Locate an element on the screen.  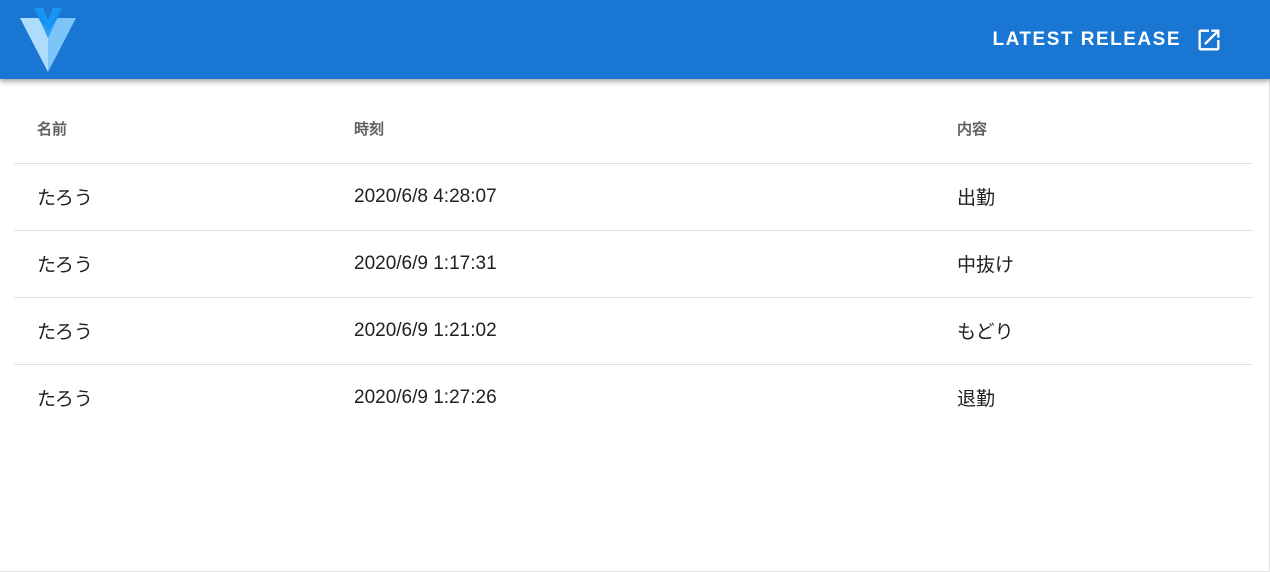
open-in-new-icon is located at coordinates (1209, 40).